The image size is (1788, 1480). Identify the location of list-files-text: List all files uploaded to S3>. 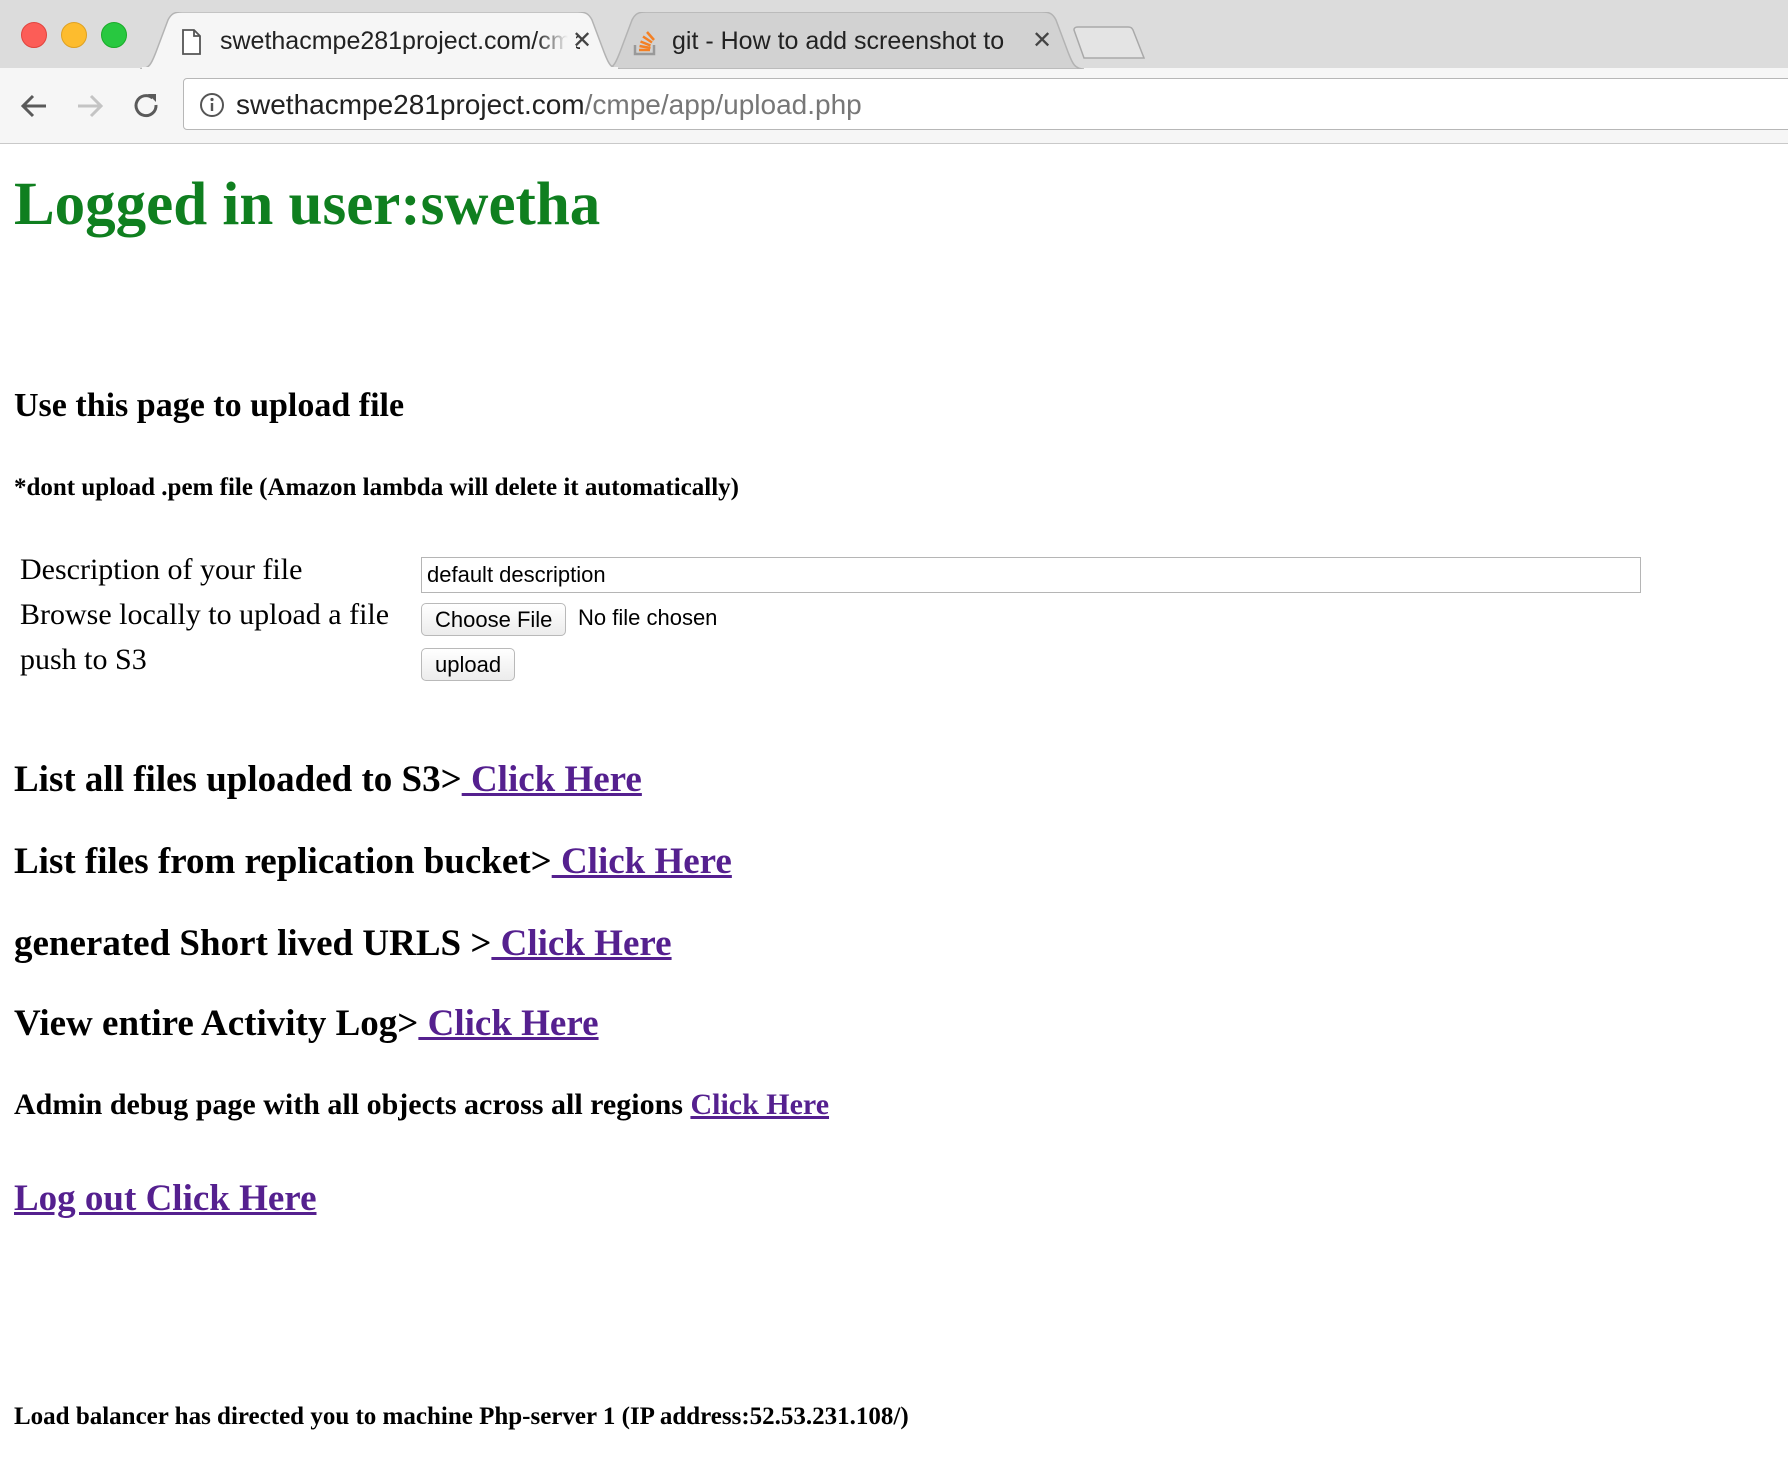
(238, 779).